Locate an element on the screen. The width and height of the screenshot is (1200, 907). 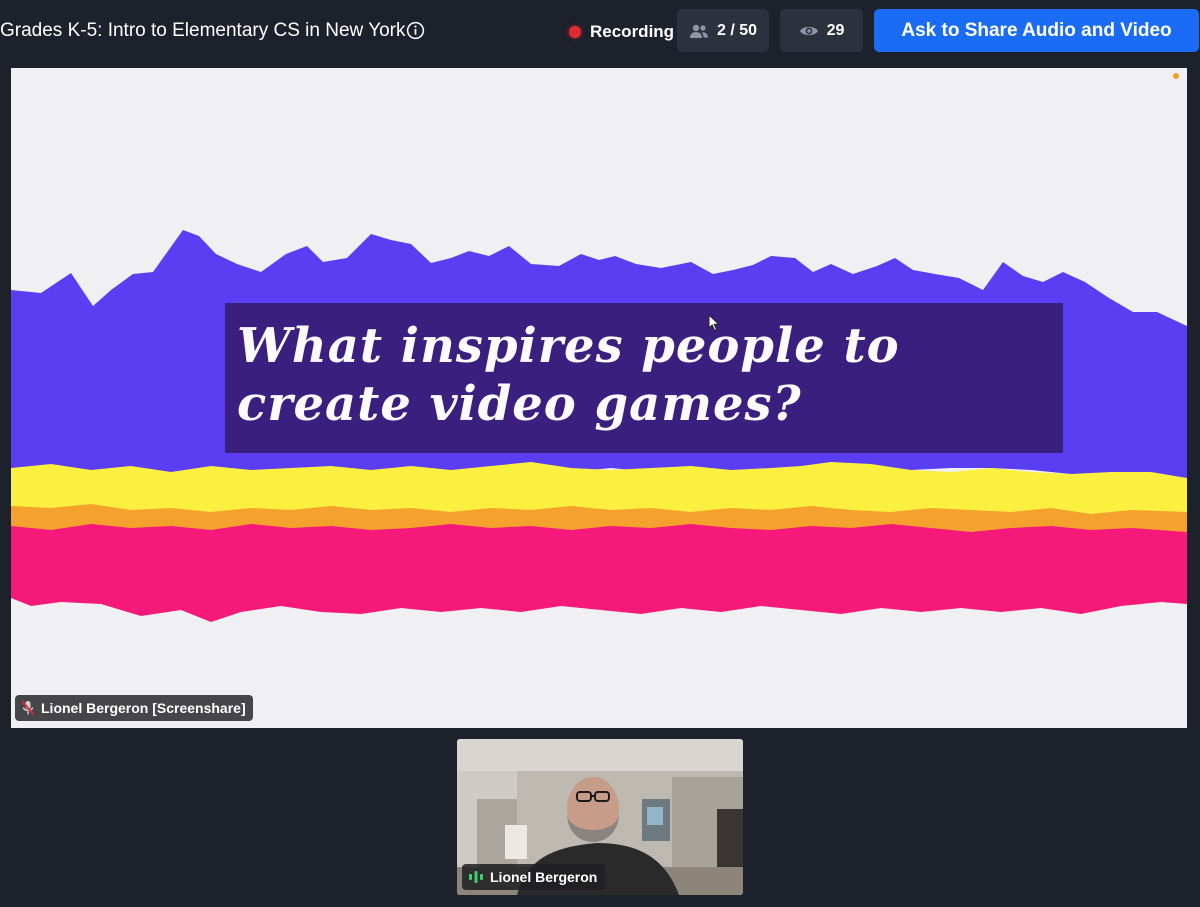
info-circle-icon is located at coordinates (415, 30).